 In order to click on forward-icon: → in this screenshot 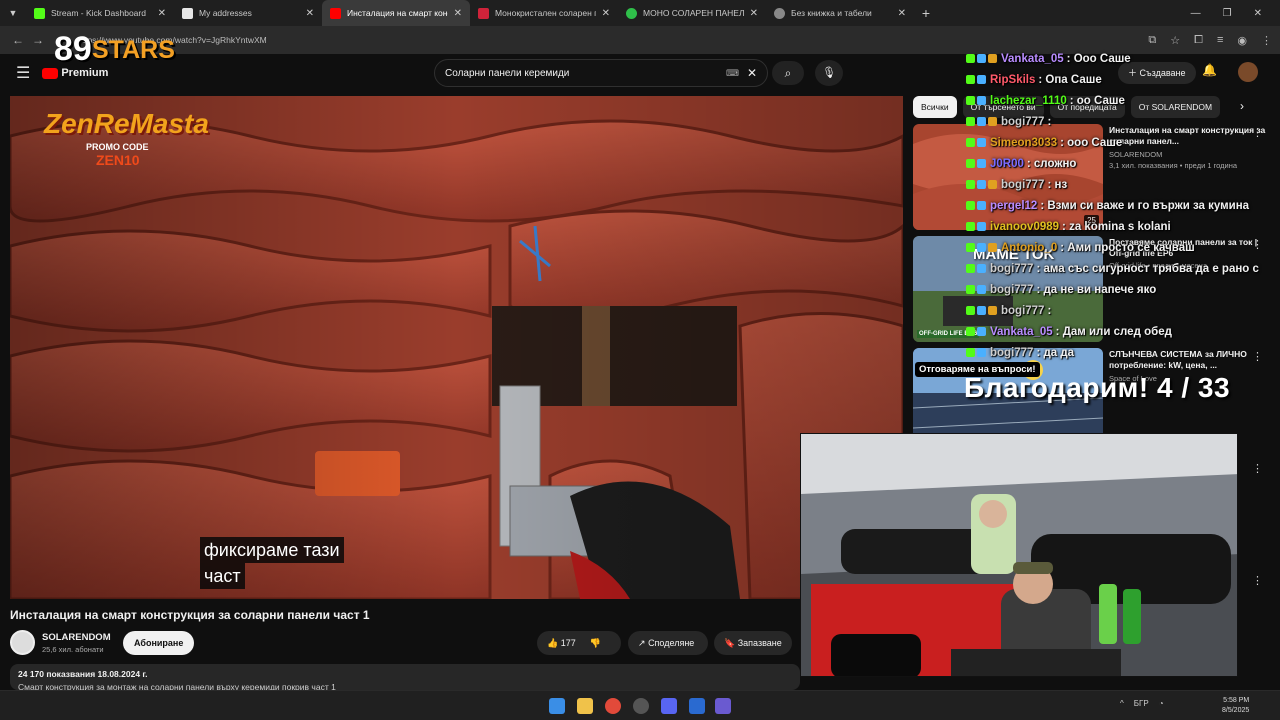, I will do `click(38, 40)`.